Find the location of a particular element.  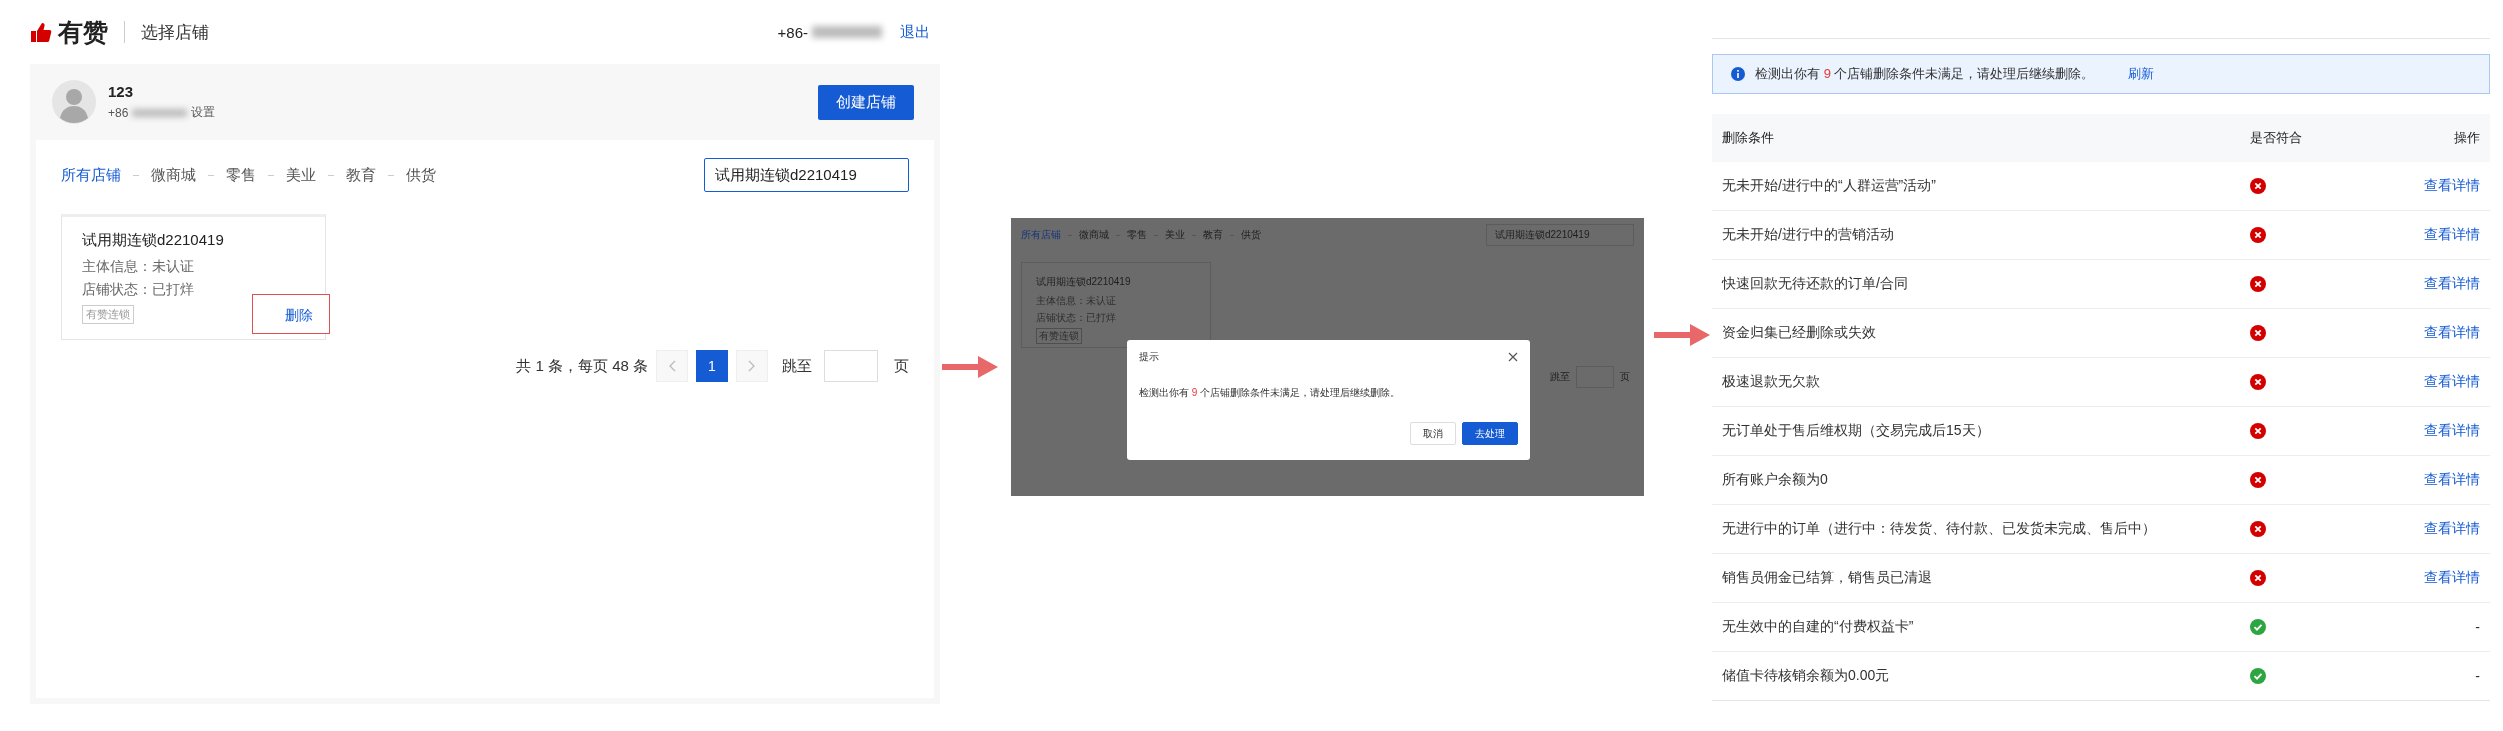

store-tab: 美业 is located at coordinates (301, 175).